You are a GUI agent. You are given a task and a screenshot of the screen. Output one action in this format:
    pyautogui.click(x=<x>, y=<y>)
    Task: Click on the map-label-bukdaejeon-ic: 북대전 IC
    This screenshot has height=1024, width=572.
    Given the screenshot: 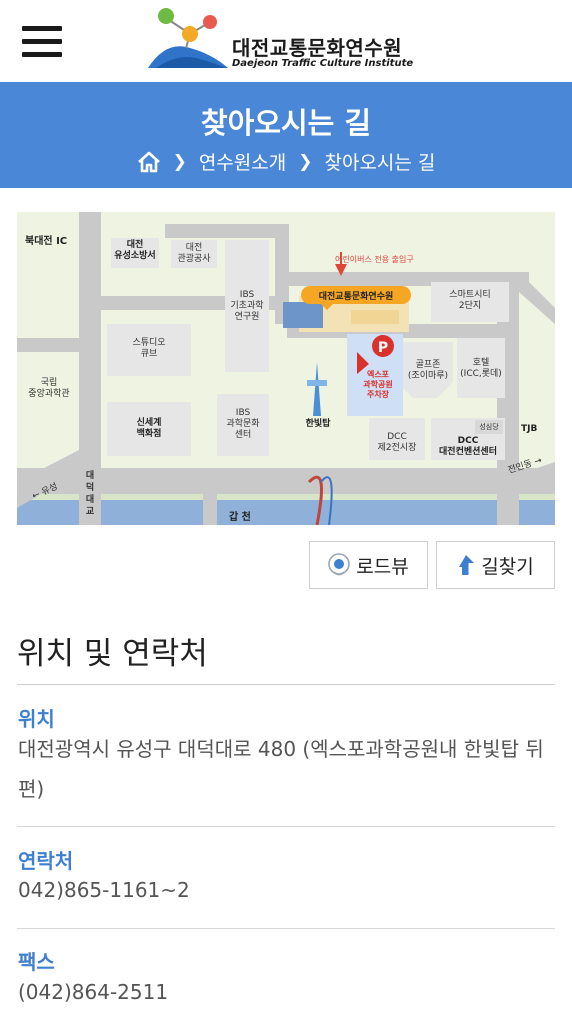 What is the action you would take?
    pyautogui.click(x=46, y=241)
    